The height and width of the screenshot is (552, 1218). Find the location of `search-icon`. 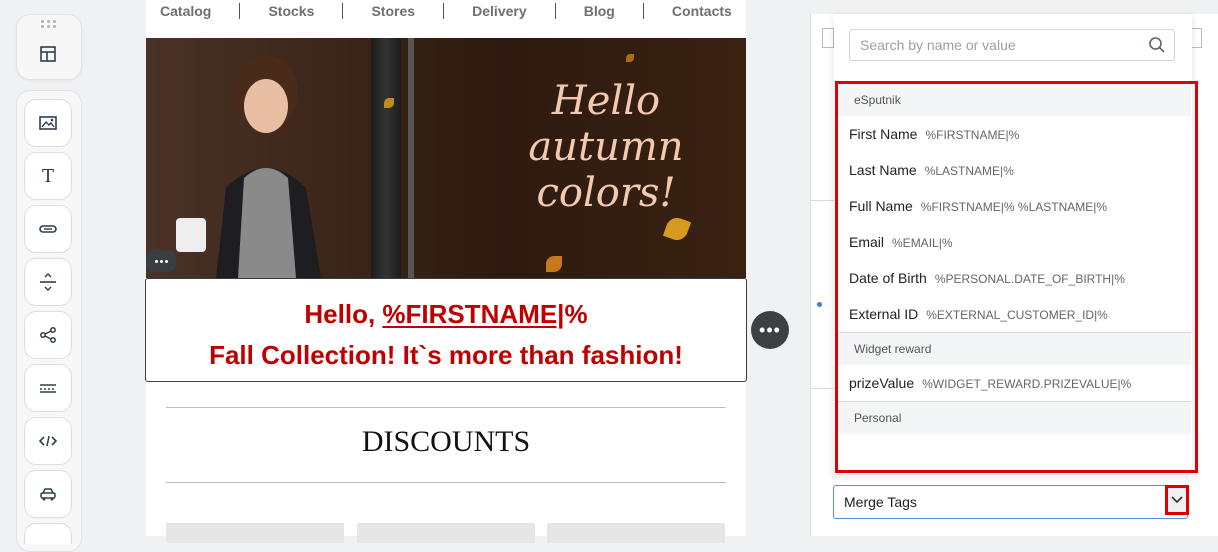

search-icon is located at coordinates (1157, 45).